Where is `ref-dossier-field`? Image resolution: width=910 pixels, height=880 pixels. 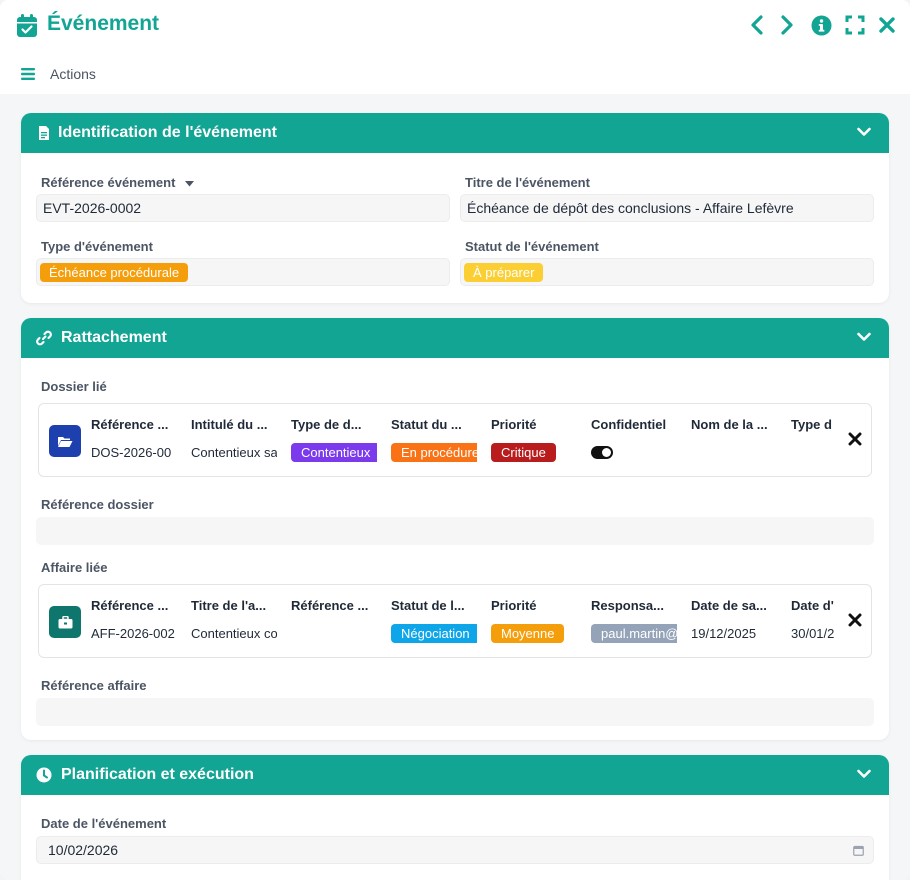 ref-dossier-field is located at coordinates (455, 531).